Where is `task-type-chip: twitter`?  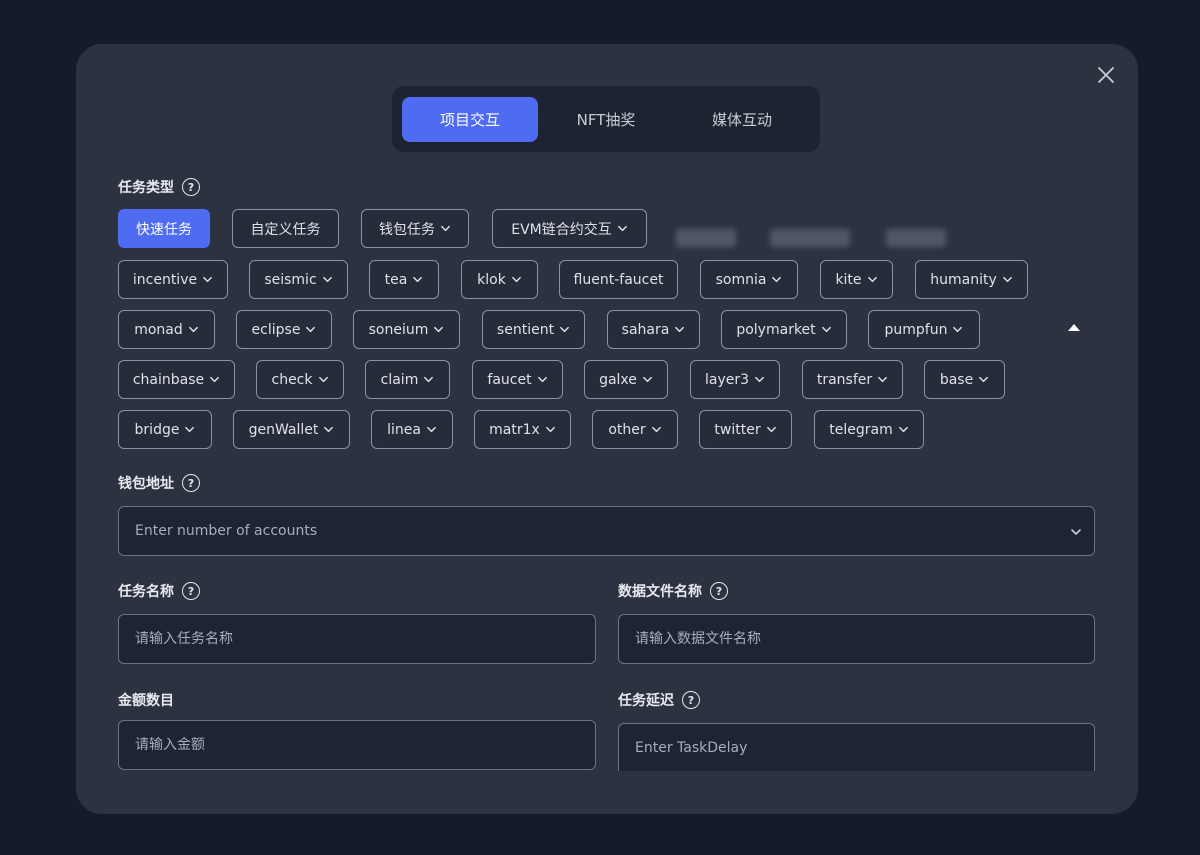
task-type-chip: twitter is located at coordinates (745, 429).